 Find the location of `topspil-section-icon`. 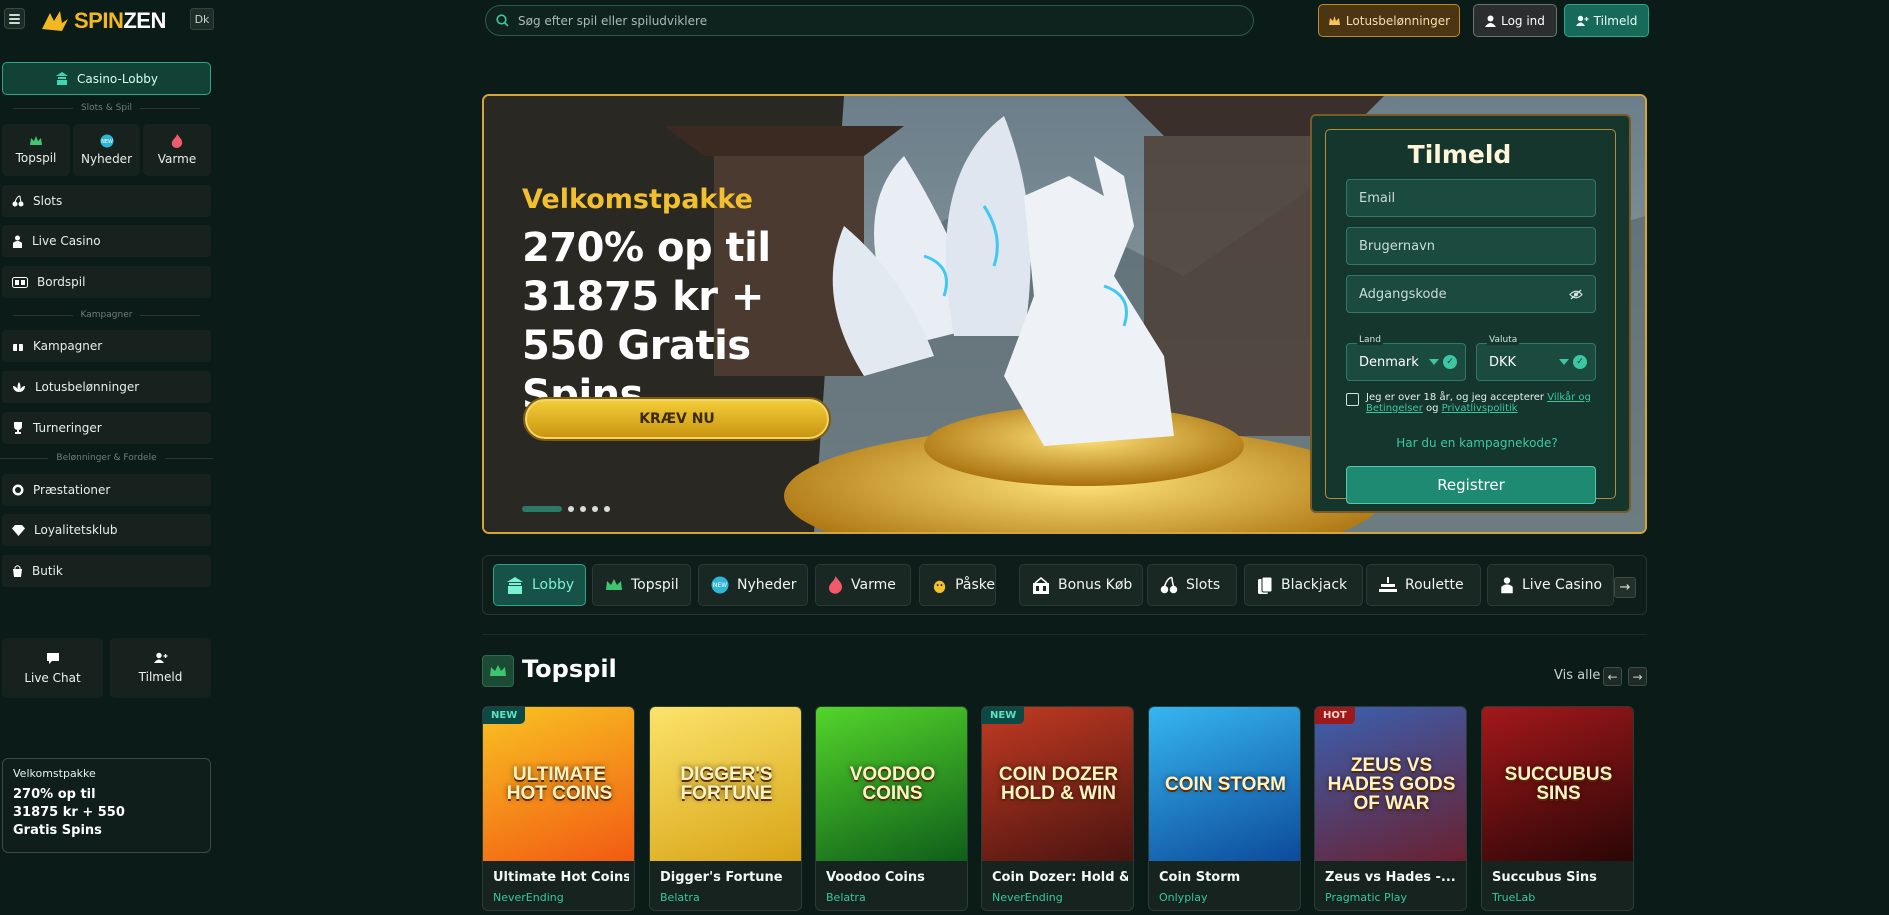

topspil-section-icon is located at coordinates (498, 671).